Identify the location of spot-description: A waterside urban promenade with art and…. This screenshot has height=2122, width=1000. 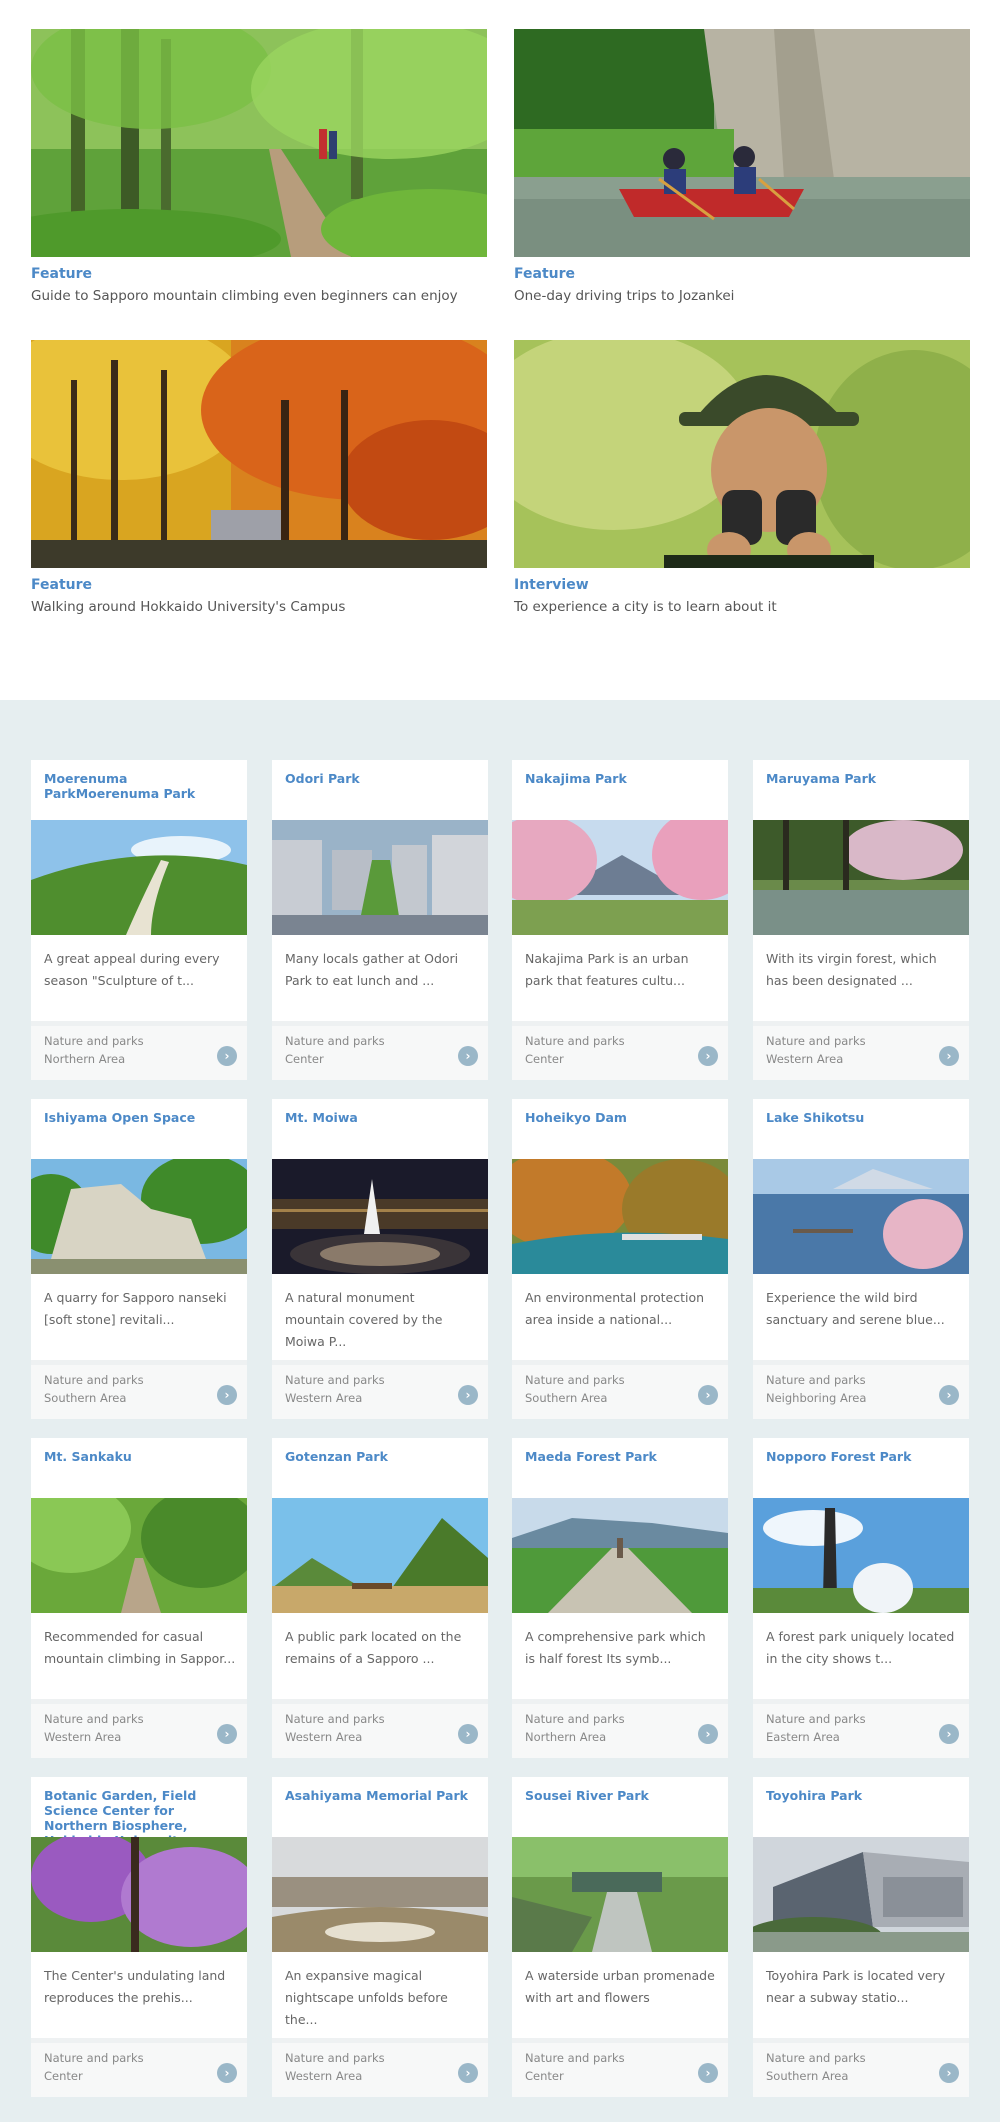
(620, 1986).